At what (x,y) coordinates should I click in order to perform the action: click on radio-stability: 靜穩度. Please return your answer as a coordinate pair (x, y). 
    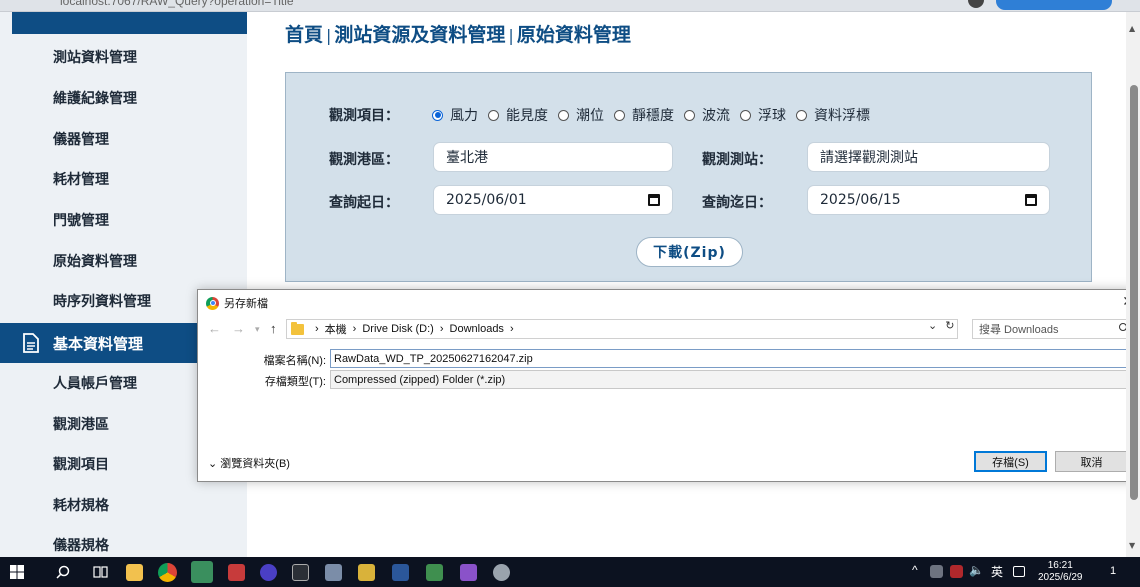
    Looking at the image, I should click on (644, 115).